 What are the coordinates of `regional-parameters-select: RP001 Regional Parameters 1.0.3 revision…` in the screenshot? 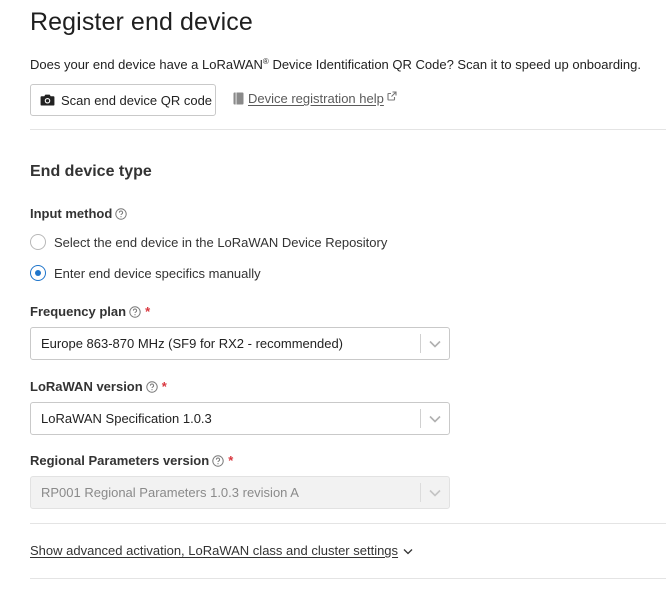 It's located at (240, 492).